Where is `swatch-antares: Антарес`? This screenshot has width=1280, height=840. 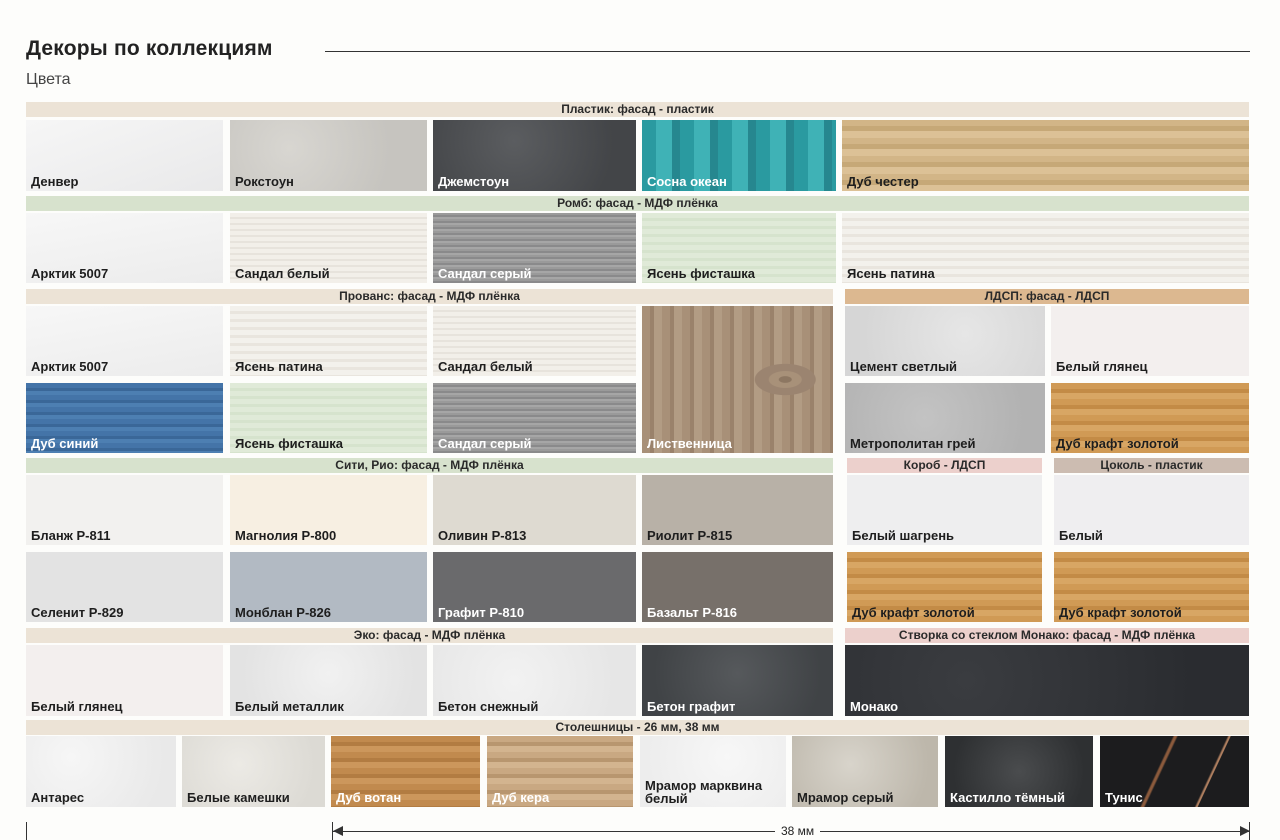 swatch-antares: Антарес is located at coordinates (101, 771).